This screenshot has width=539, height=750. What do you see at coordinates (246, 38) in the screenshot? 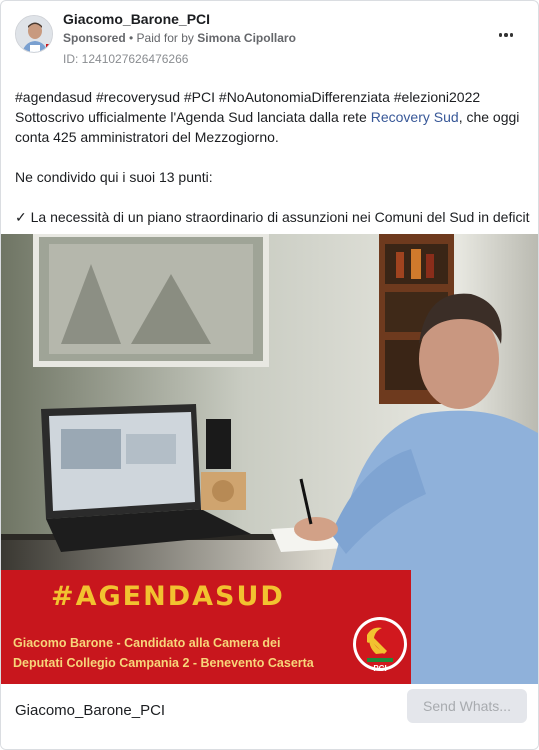
I see `payer-name: Simona Cipollaro` at bounding box center [246, 38].